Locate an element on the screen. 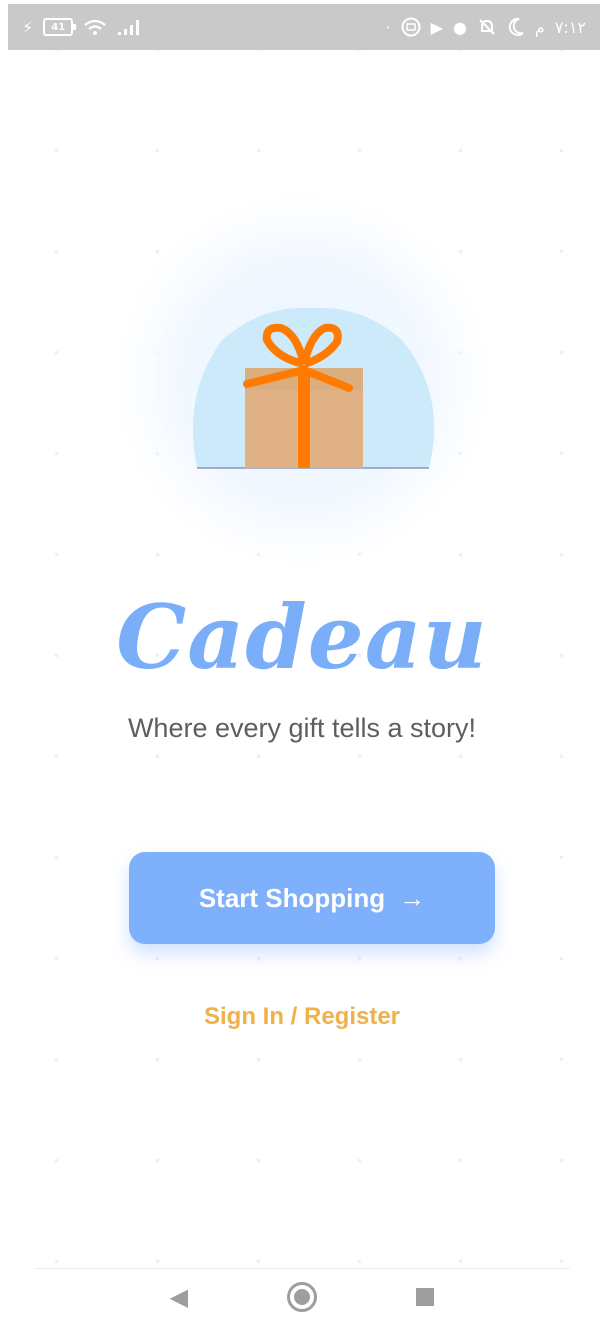 The width and height of the screenshot is (604, 1324). signal-icon is located at coordinates (129, 27).